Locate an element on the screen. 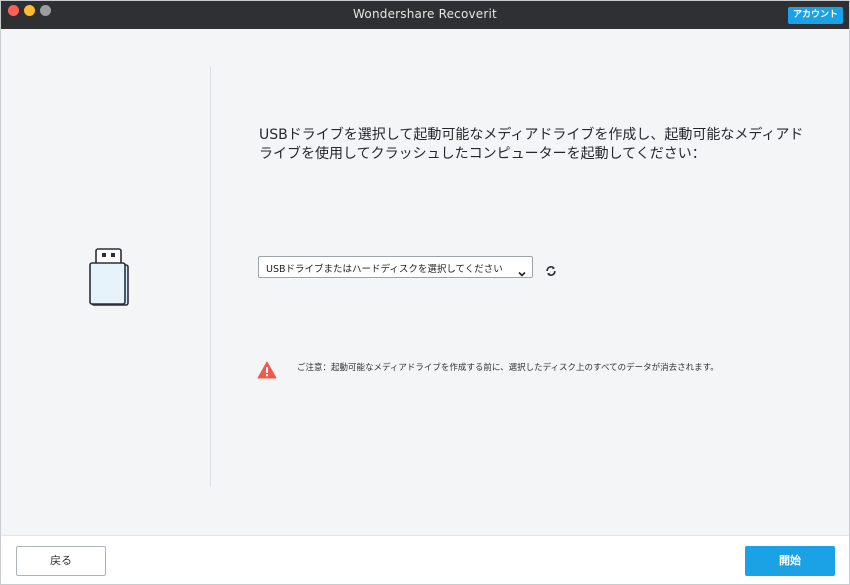 The width and height of the screenshot is (850, 585). start-button: 開始 is located at coordinates (790, 561).